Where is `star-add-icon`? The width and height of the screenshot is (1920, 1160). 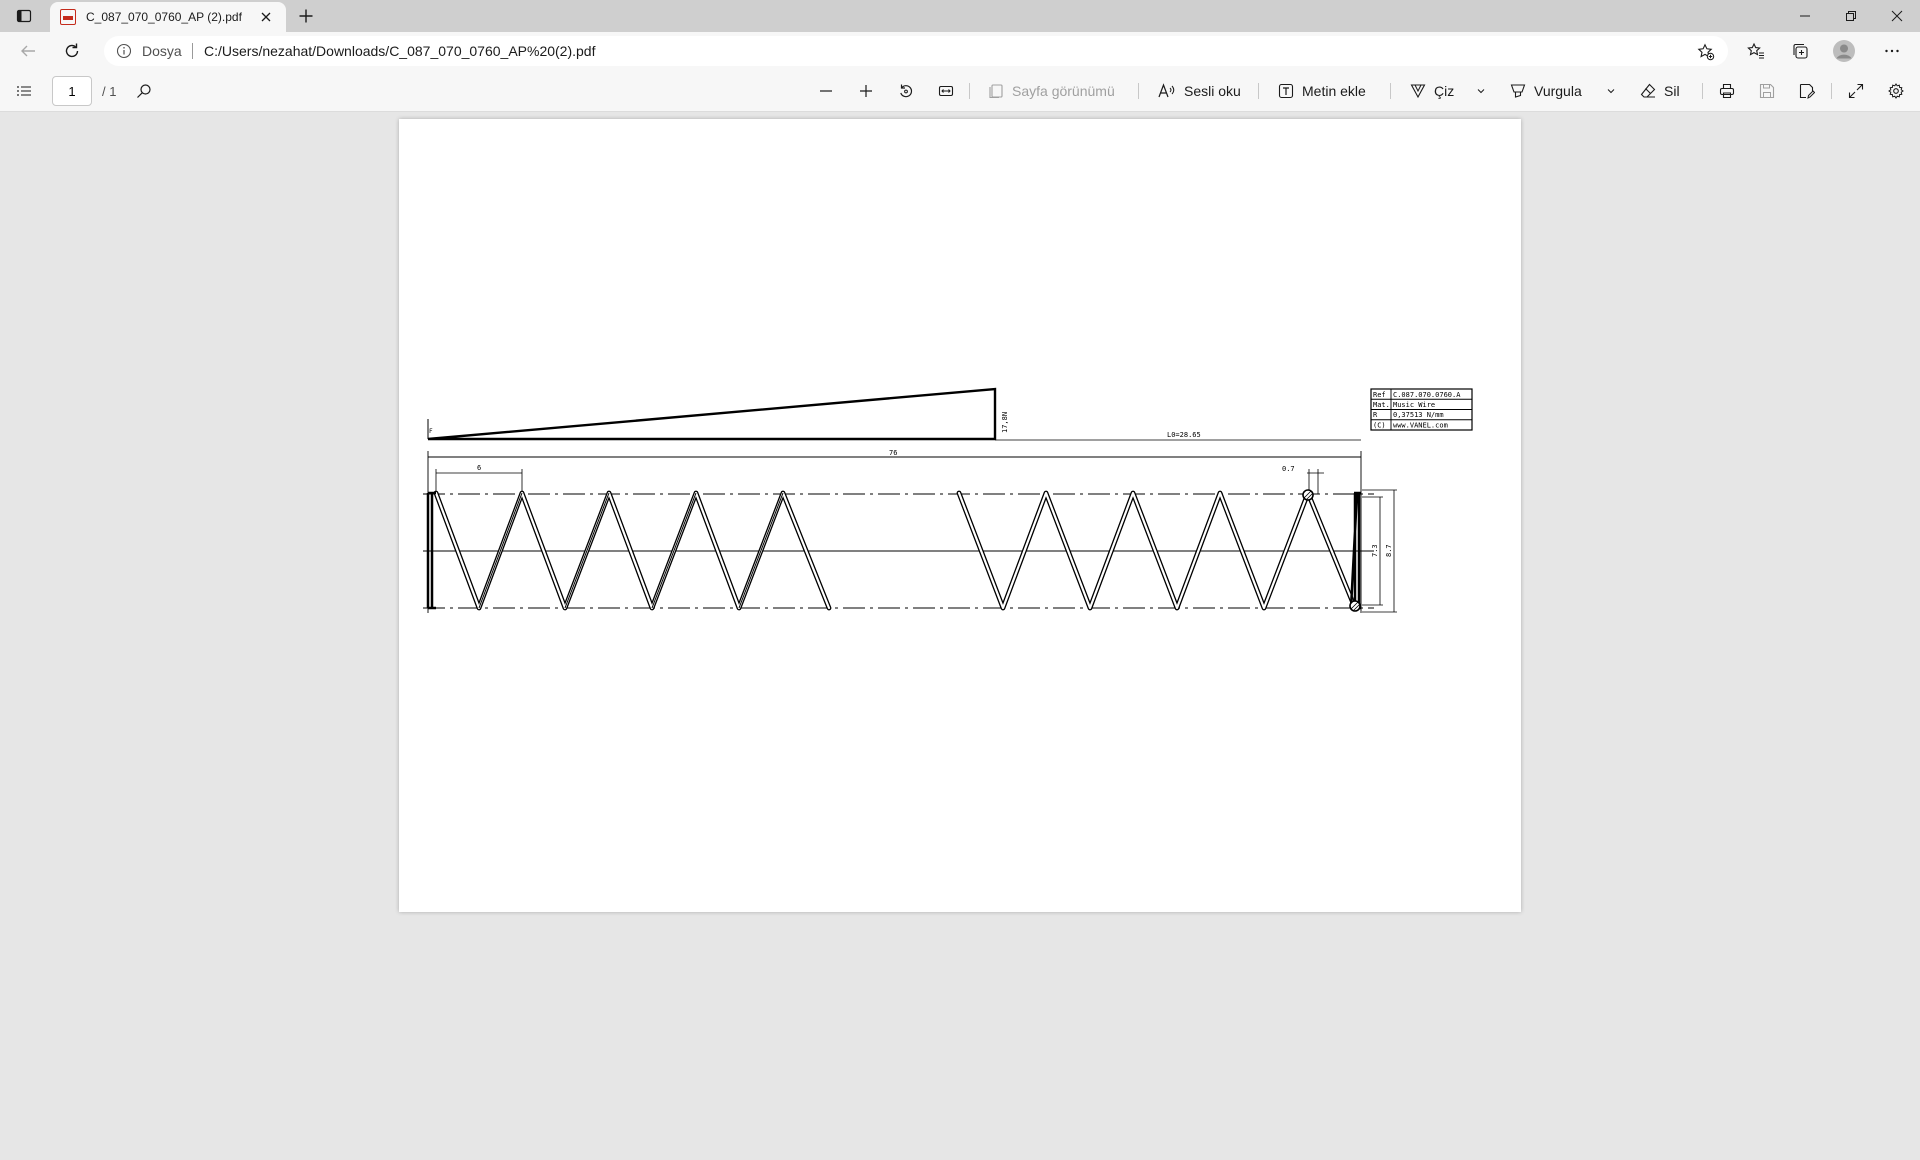
star-add-icon is located at coordinates (1706, 52).